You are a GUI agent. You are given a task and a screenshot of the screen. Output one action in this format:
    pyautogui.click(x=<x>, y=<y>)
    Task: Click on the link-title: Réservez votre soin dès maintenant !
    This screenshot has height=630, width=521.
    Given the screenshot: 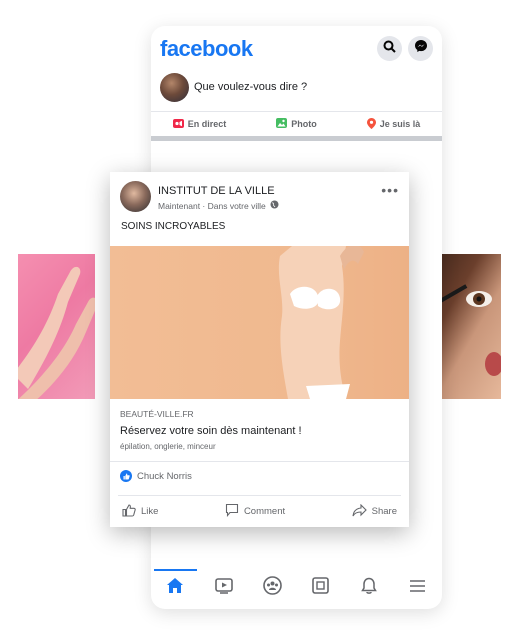 What is the action you would take?
    pyautogui.click(x=211, y=431)
    